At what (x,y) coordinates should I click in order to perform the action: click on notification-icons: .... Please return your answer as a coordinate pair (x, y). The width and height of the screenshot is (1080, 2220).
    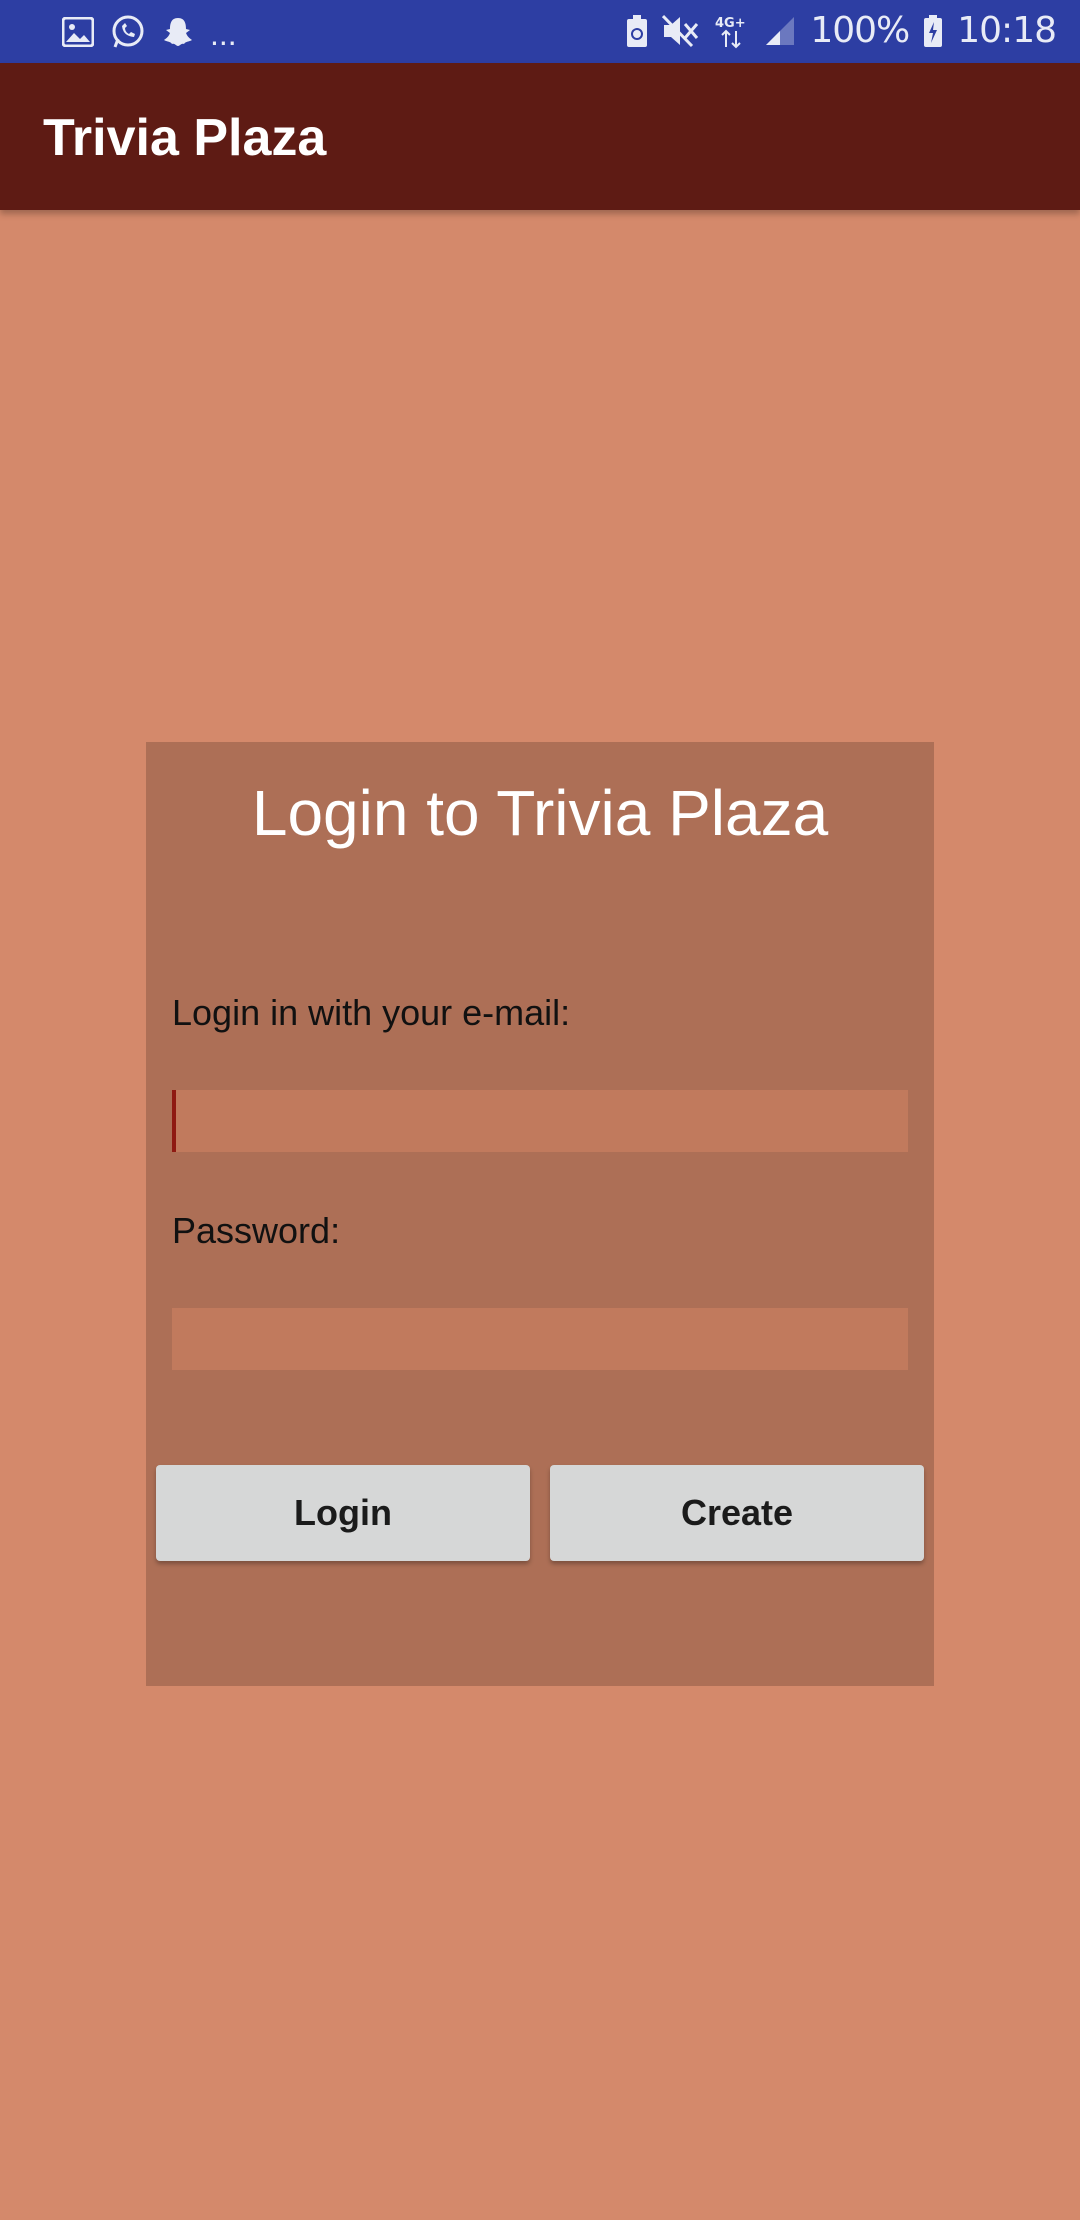
    Looking at the image, I should click on (149, 32).